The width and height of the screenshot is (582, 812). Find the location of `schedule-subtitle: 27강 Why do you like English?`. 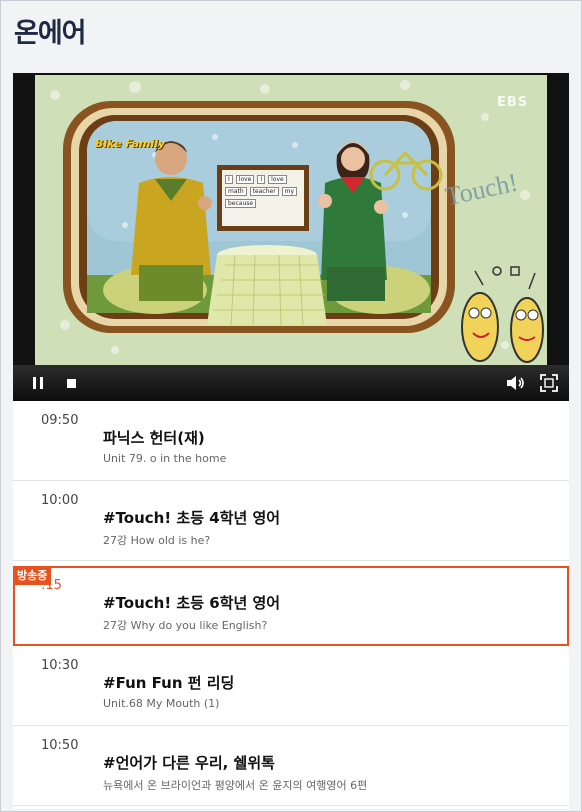

schedule-subtitle: 27강 Why do you like English? is located at coordinates (185, 625).